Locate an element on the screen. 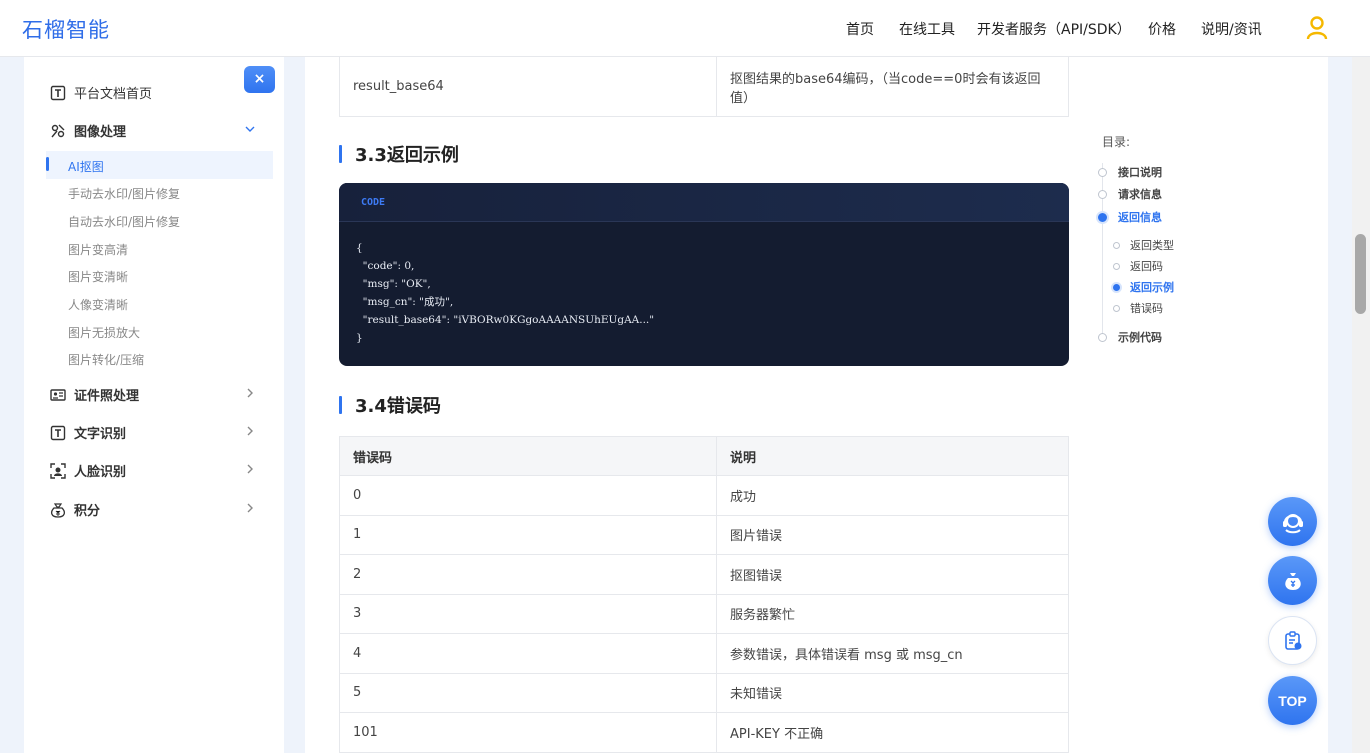  clipboard-icon is located at coordinates (1292, 640).